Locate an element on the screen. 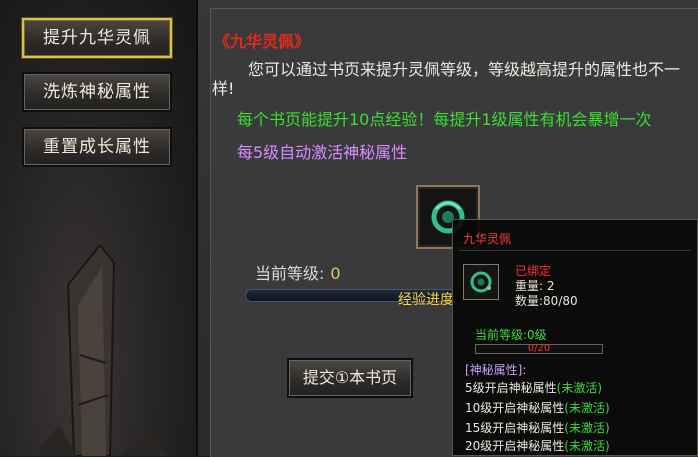 This screenshot has height=457, width=698. reset-growth-attributes-button: 重置成长属性 is located at coordinates (97, 147).